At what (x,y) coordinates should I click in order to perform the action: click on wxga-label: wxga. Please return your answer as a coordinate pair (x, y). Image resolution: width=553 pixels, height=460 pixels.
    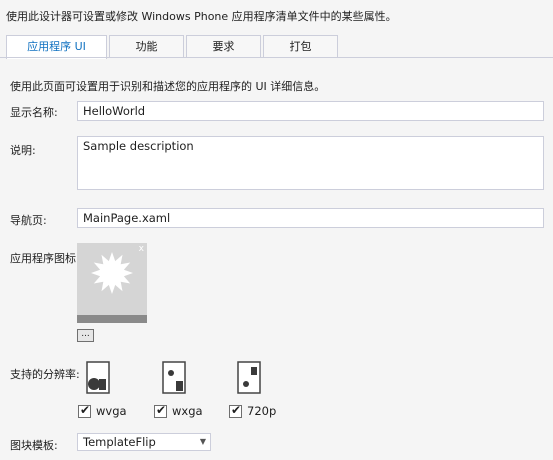
    Looking at the image, I should click on (187, 411).